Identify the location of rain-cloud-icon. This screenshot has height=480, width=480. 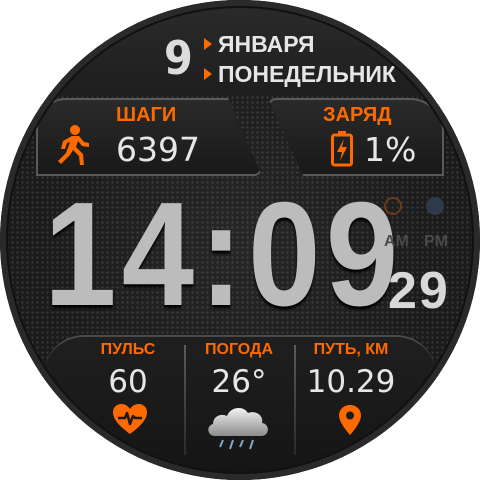
(238, 428).